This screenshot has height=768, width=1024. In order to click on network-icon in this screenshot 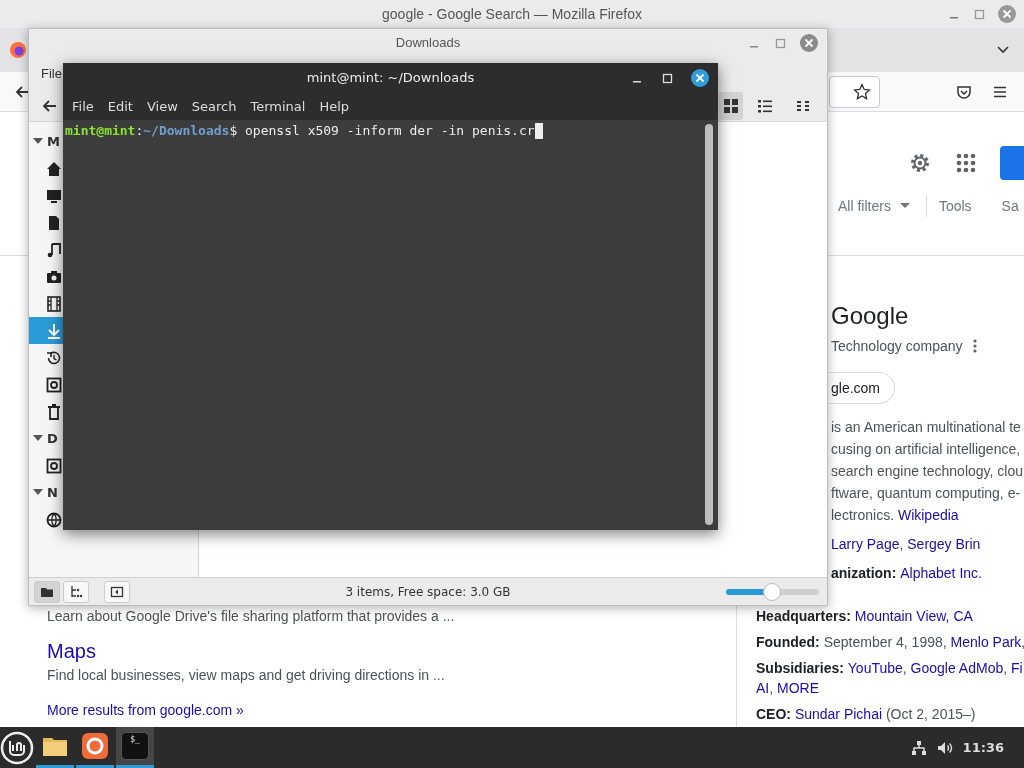, I will do `click(918, 747)`.